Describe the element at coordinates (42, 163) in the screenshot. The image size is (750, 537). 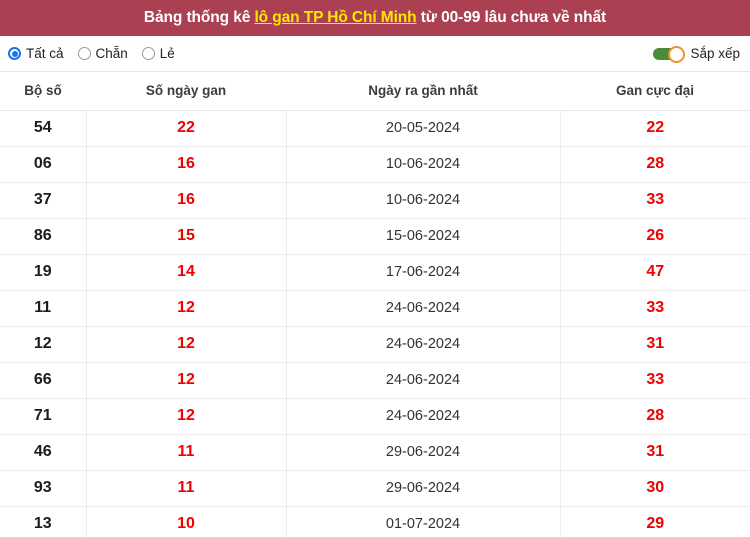
I see `cell-bo-so-value: 06` at that location.